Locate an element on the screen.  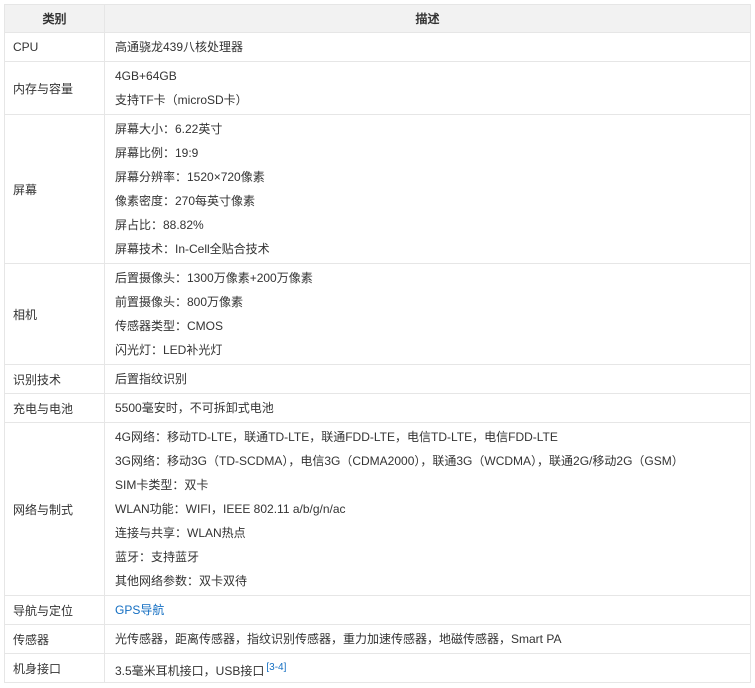
header-category: 类别 is located at coordinates (54, 18).